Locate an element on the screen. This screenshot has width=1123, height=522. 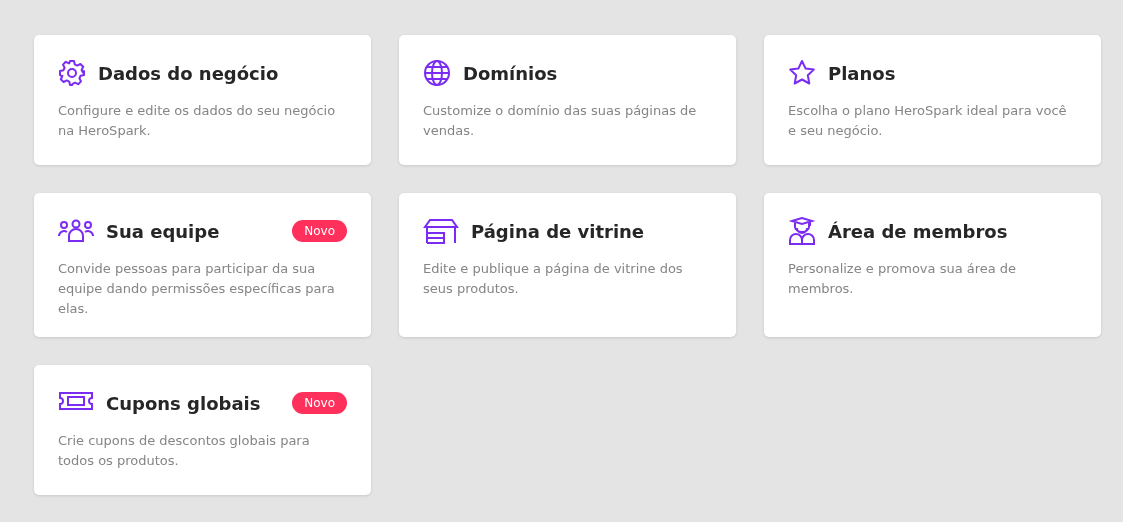
graduate-icon is located at coordinates (802, 231).